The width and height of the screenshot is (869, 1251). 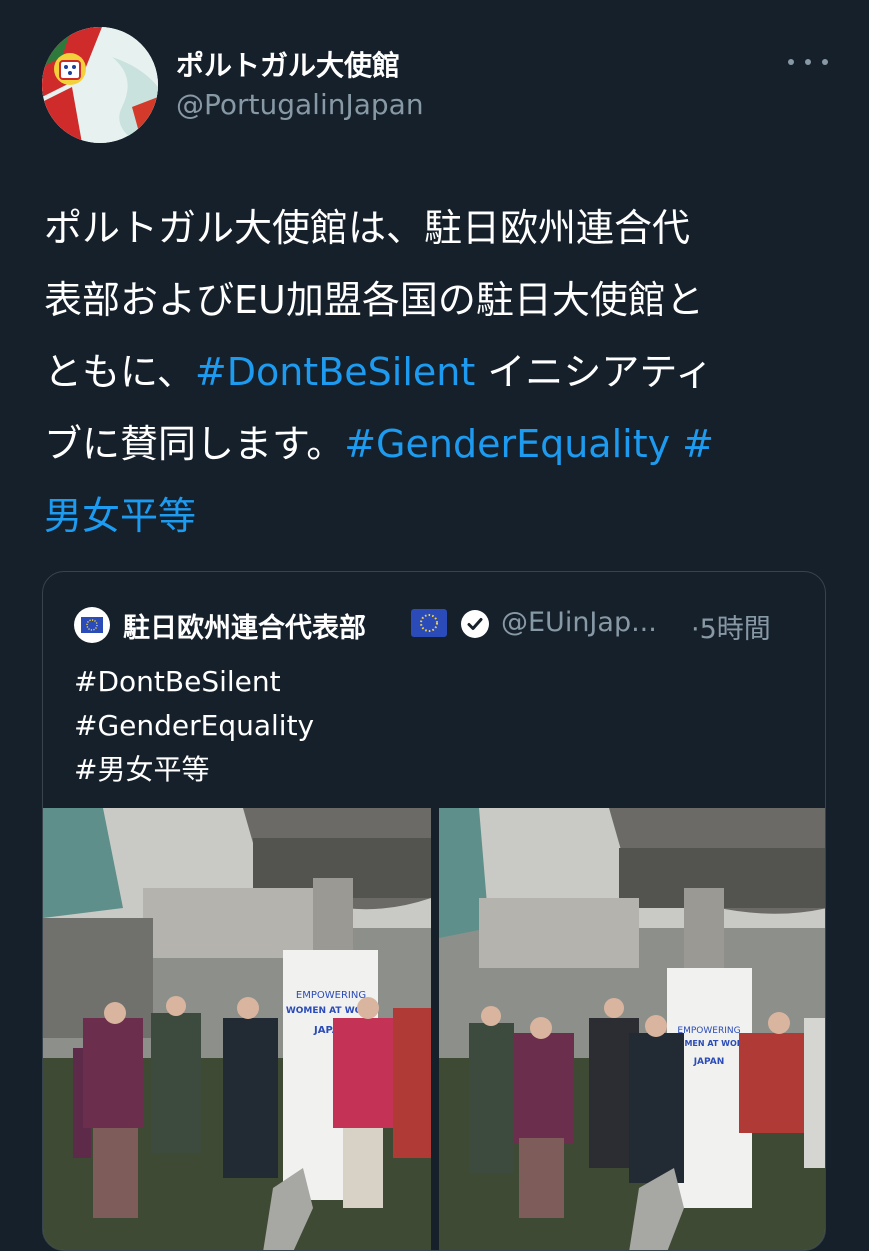 I want to click on tweet-line: ブに賛同します。#GenderEquality #, so click(x=439, y=444).